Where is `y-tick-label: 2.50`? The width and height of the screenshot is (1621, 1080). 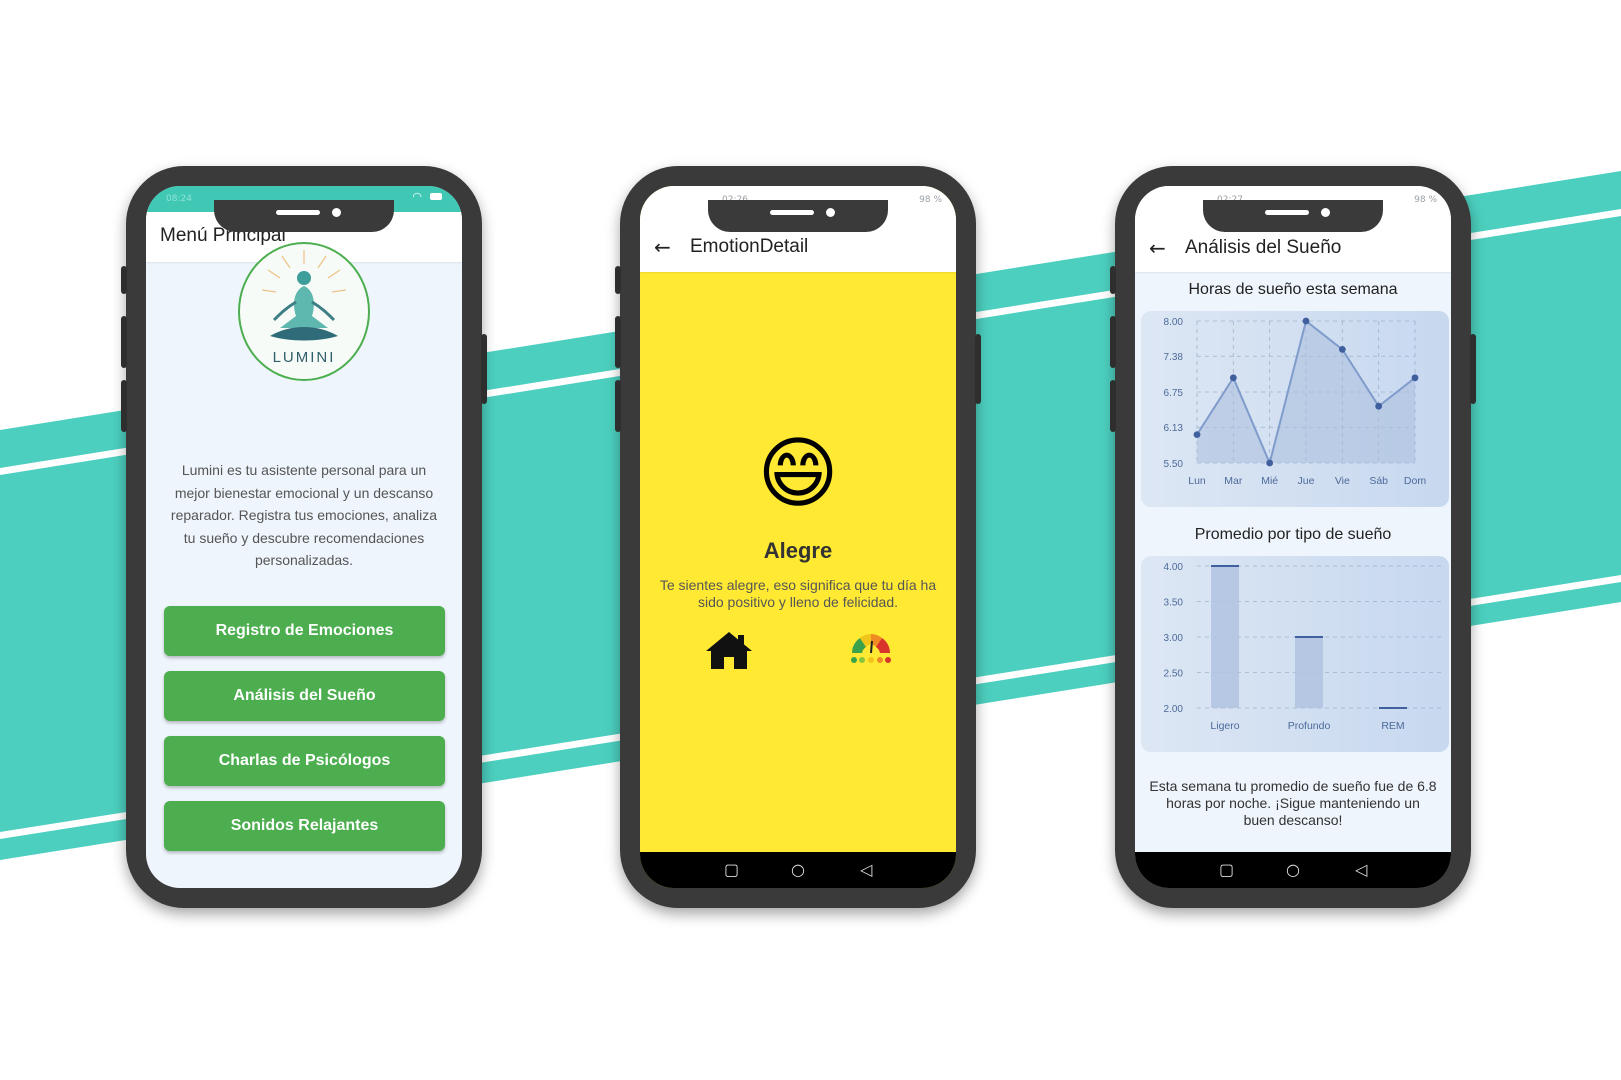 y-tick-label: 2.50 is located at coordinates (1174, 674).